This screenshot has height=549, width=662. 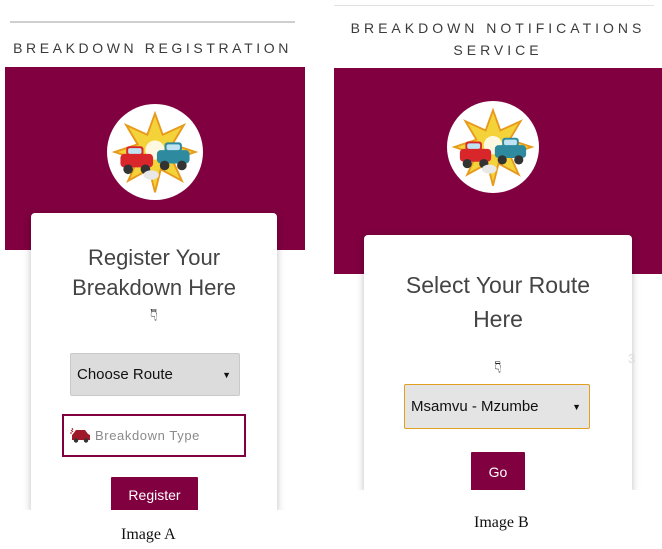 What do you see at coordinates (154, 493) in the screenshot?
I see `register-button: Register` at bounding box center [154, 493].